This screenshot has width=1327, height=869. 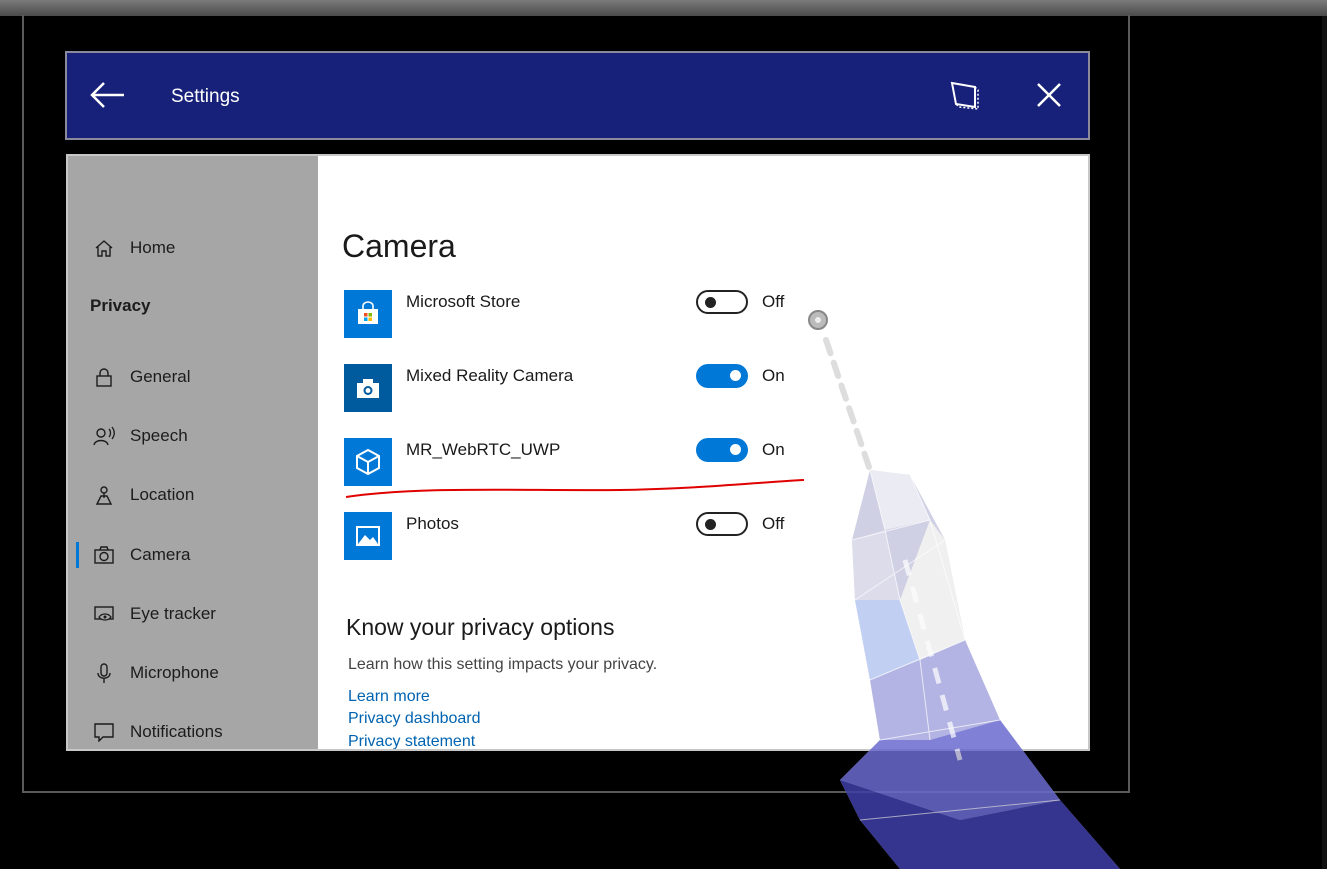 I want to click on snap-button, so click(x=965, y=95).